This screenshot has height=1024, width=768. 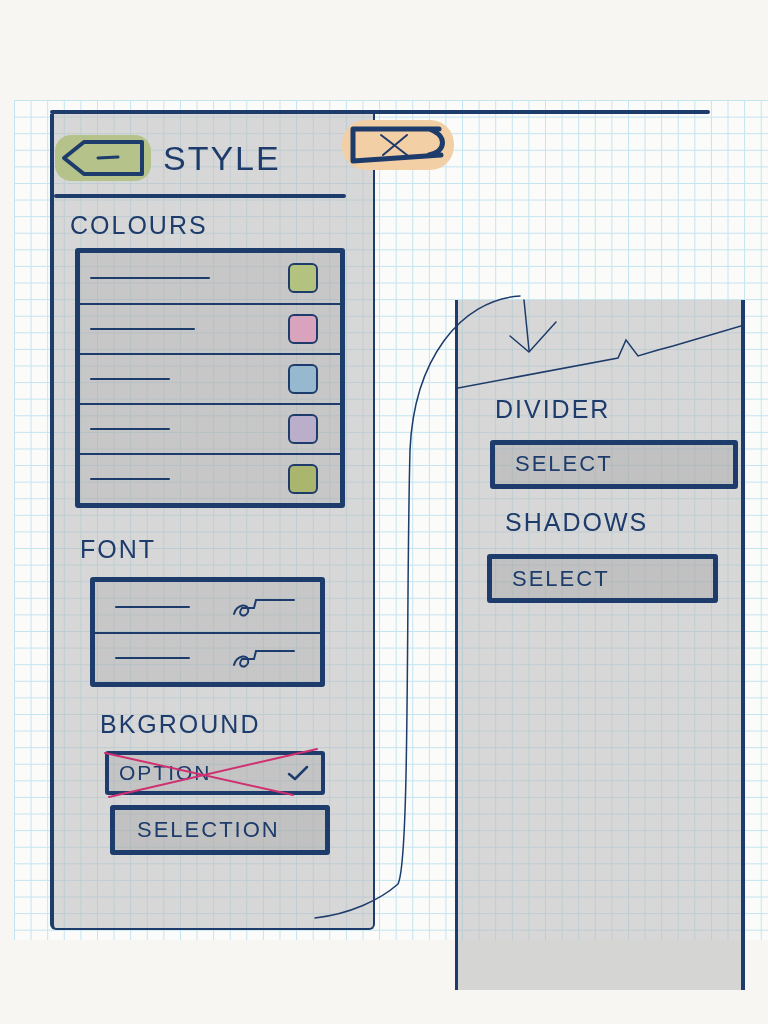 I want to click on back-button, so click(x=103, y=158).